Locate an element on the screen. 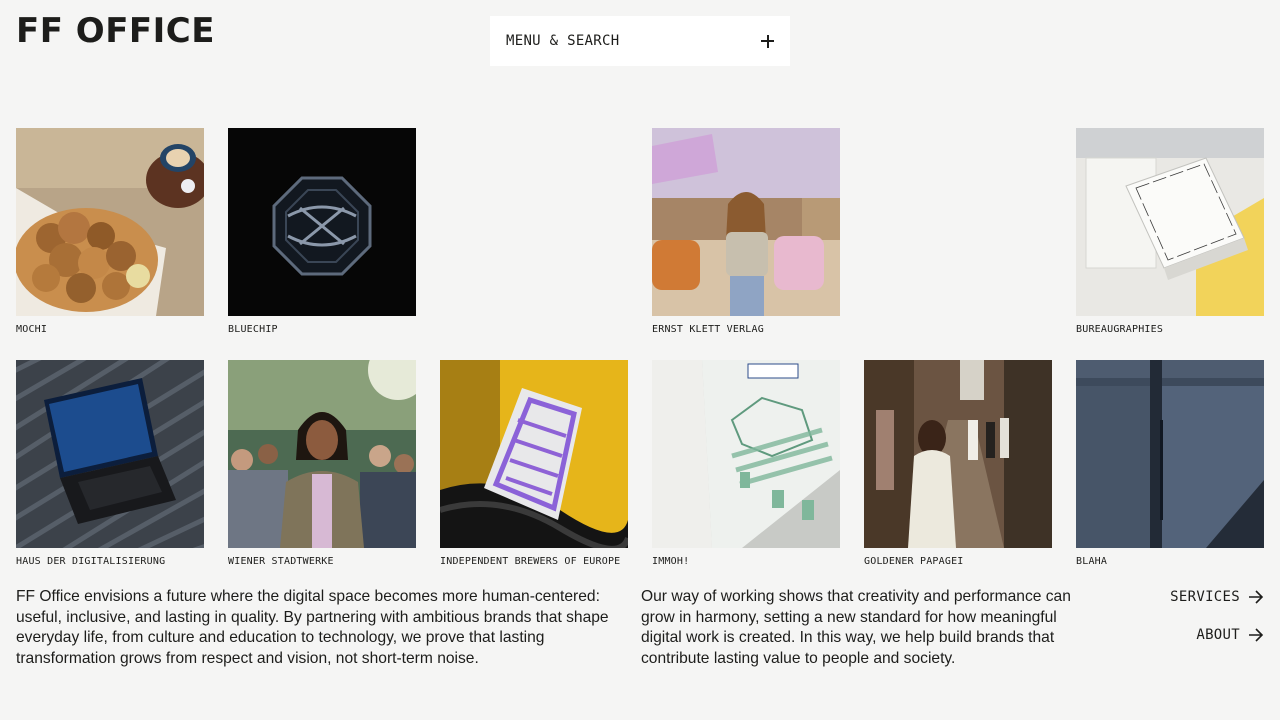 Image resolution: width=1280 pixels, height=720 pixels. about-link: ABOUT is located at coordinates (1230, 635).